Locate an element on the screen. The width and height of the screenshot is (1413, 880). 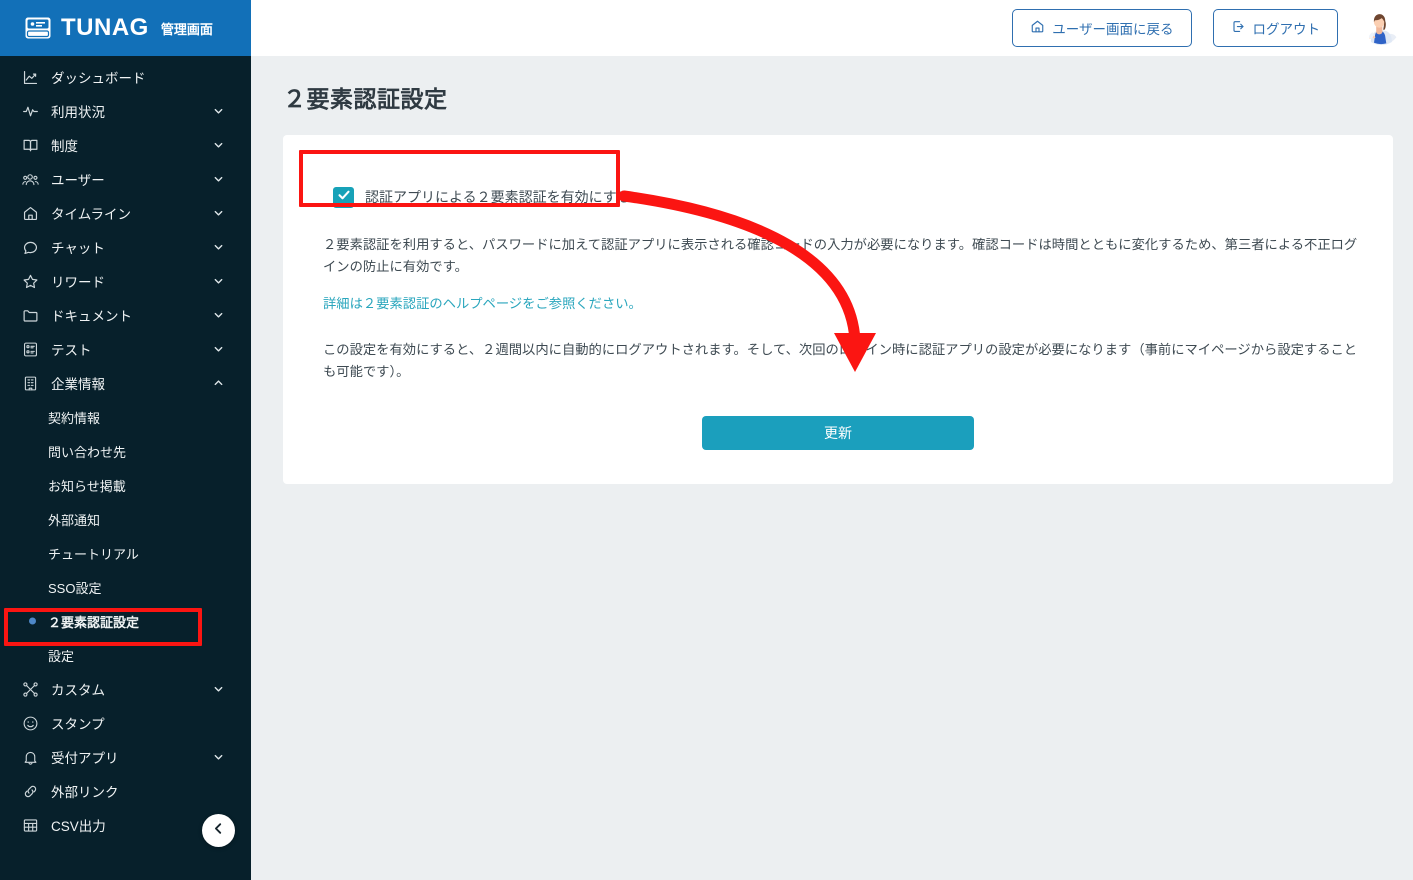
sidebar-item-chat: チャット is located at coordinates (125, 247).